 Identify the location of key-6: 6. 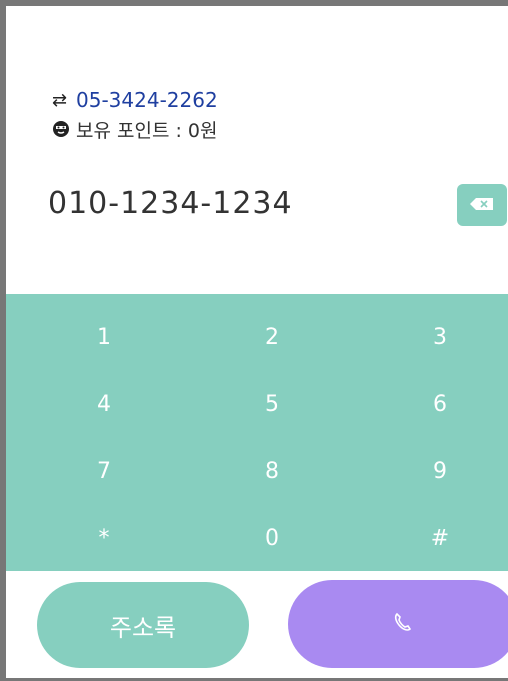
(440, 404).